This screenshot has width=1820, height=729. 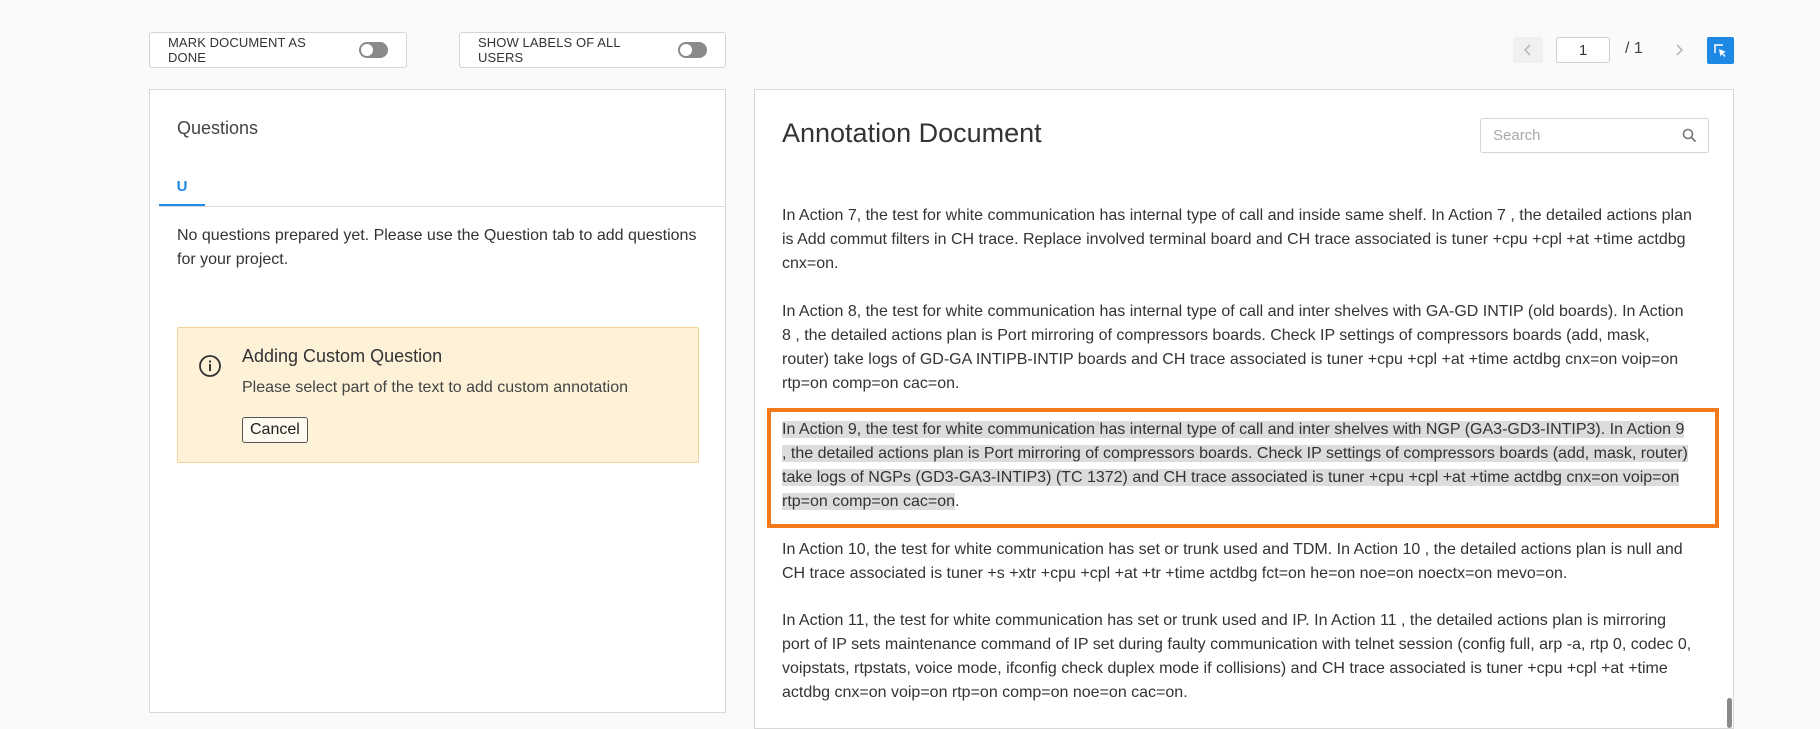 What do you see at coordinates (218, 128) in the screenshot?
I see `questions-title: Questions` at bounding box center [218, 128].